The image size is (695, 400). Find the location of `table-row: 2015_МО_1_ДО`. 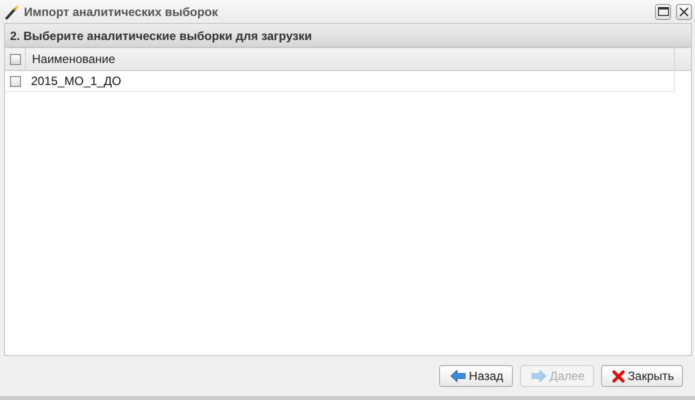

table-row: 2015_МО_1_ДО is located at coordinates (340, 81).